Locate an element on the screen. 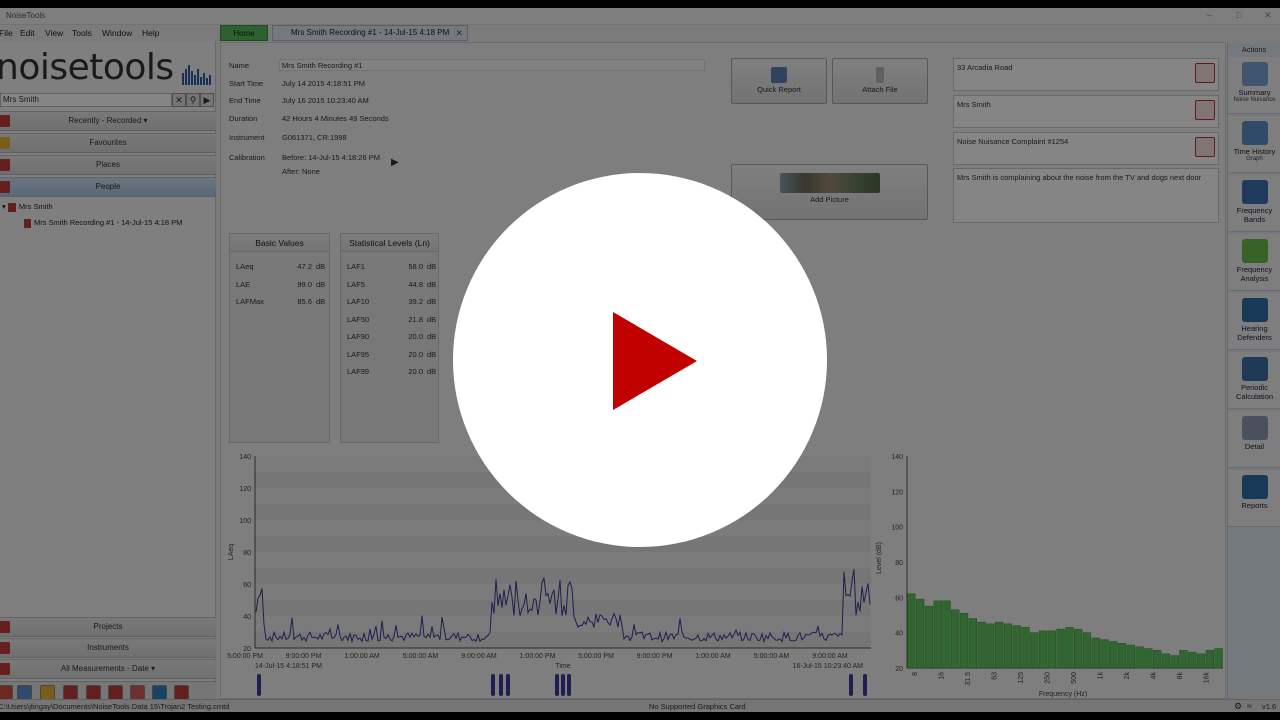  play-icon is located at coordinates (655, 361).